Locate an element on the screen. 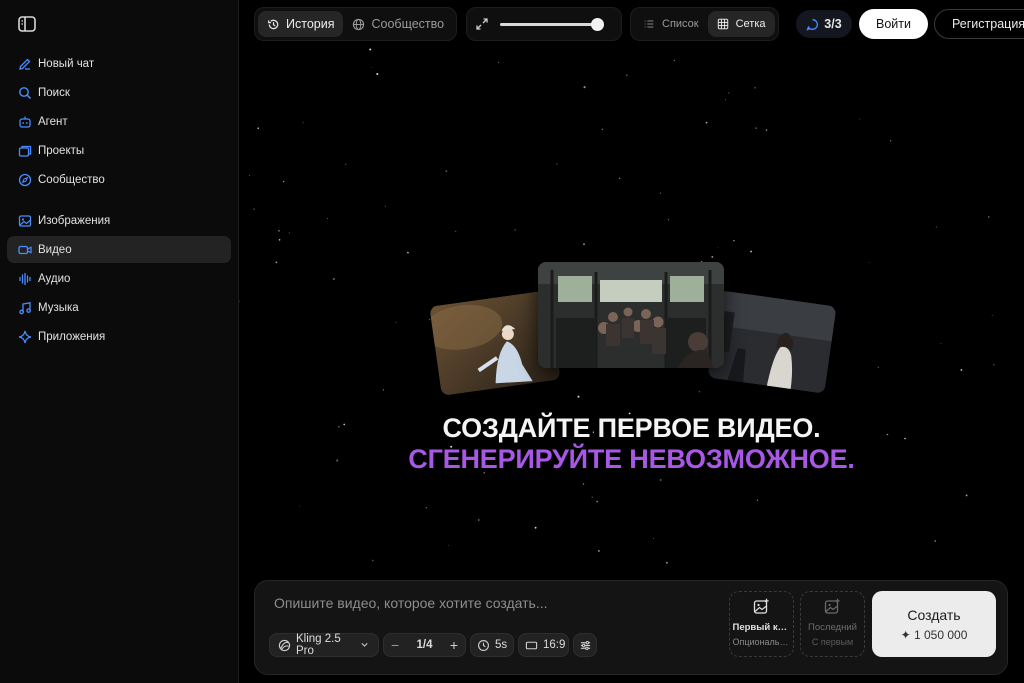 The height and width of the screenshot is (683, 1024). sidebar-item-label: Изображения is located at coordinates (74, 220).